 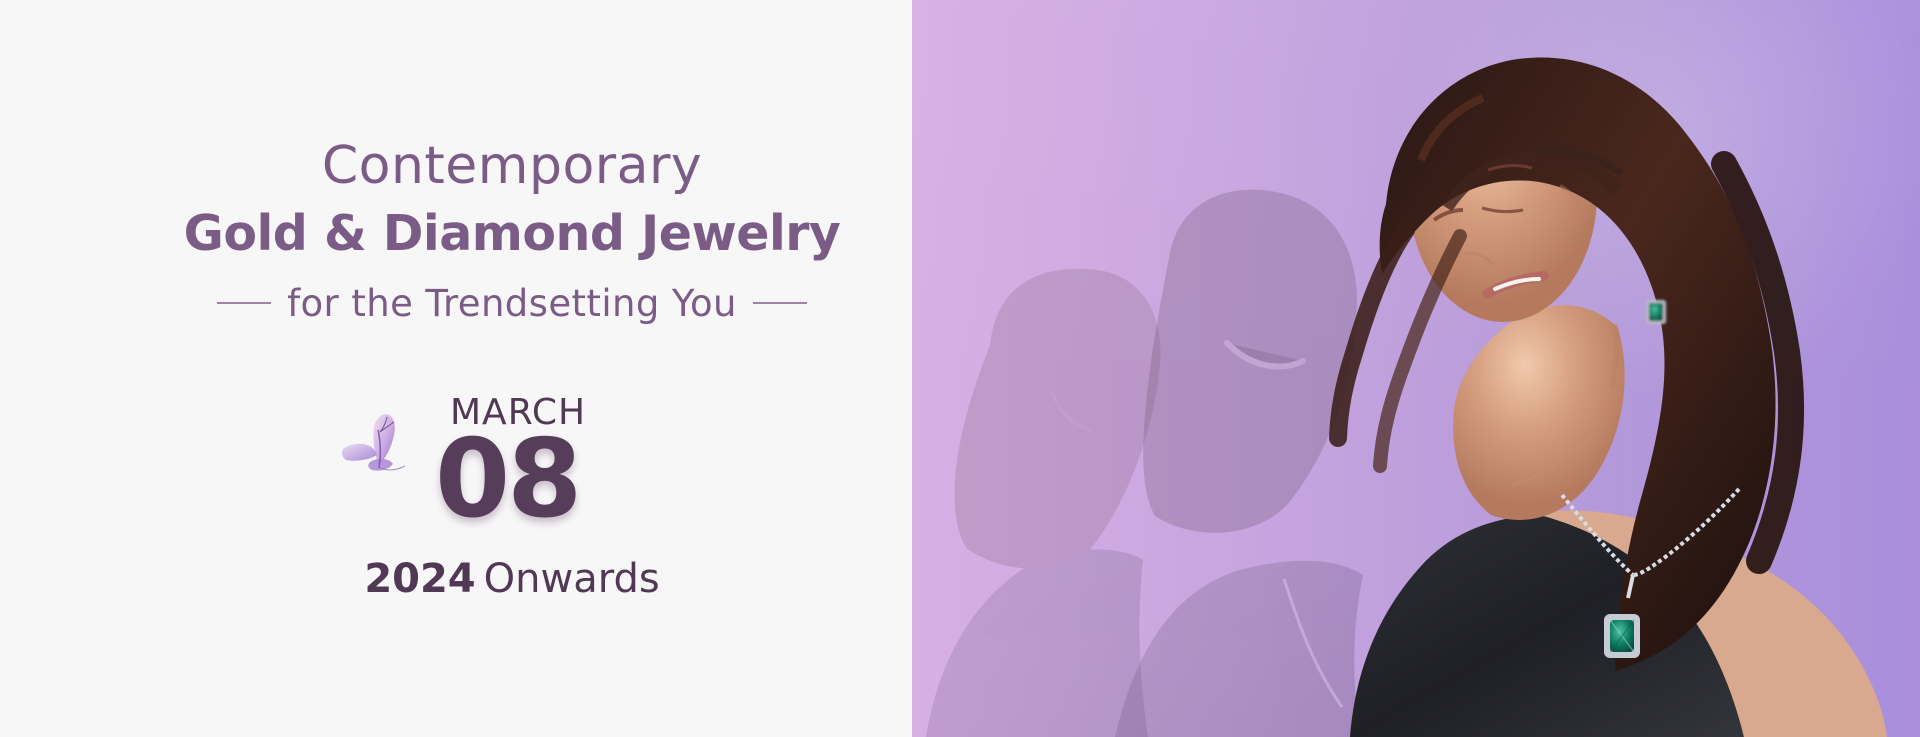 I want to click on tagline-left-divider, so click(x=244, y=303).